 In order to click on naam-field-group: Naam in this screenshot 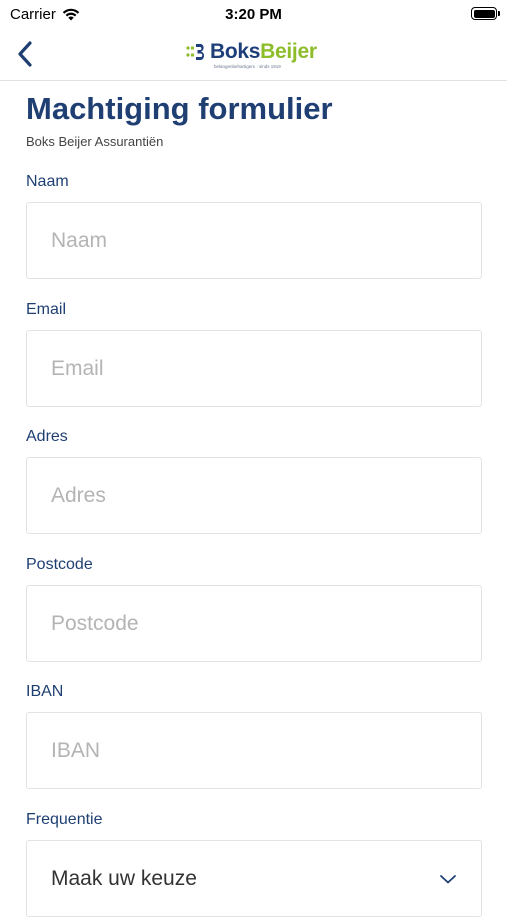, I will do `click(254, 225)`.